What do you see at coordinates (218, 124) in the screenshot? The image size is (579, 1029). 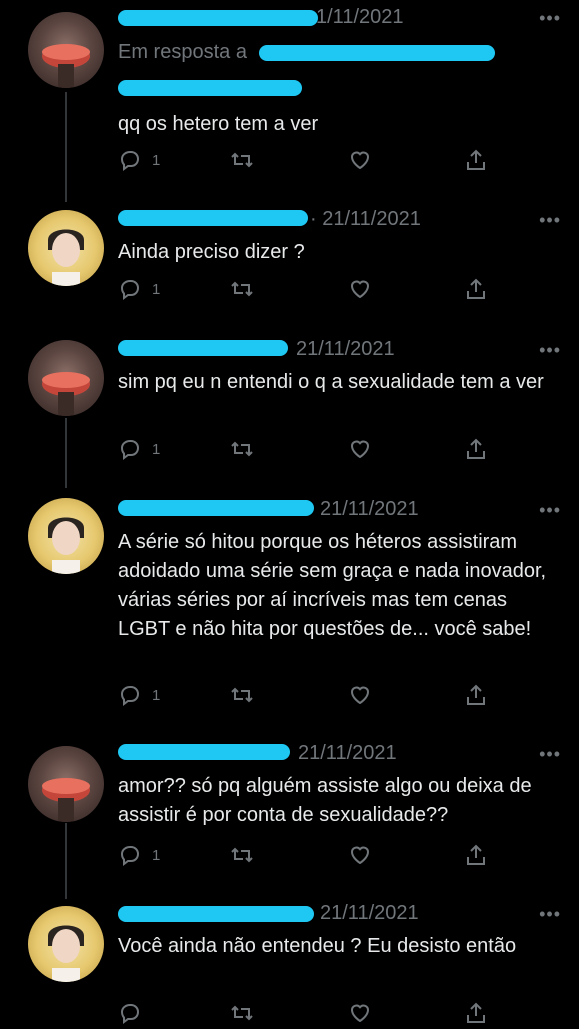 I see `tweet-text: qq os hetero tem a ver` at bounding box center [218, 124].